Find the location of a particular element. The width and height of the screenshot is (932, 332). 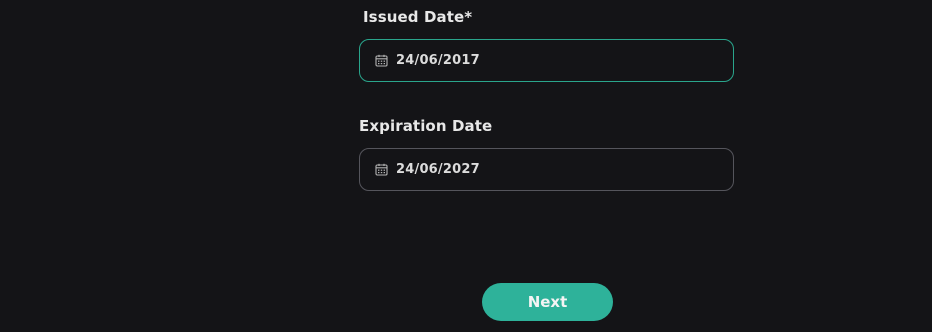

next-button: Next is located at coordinates (547, 302).